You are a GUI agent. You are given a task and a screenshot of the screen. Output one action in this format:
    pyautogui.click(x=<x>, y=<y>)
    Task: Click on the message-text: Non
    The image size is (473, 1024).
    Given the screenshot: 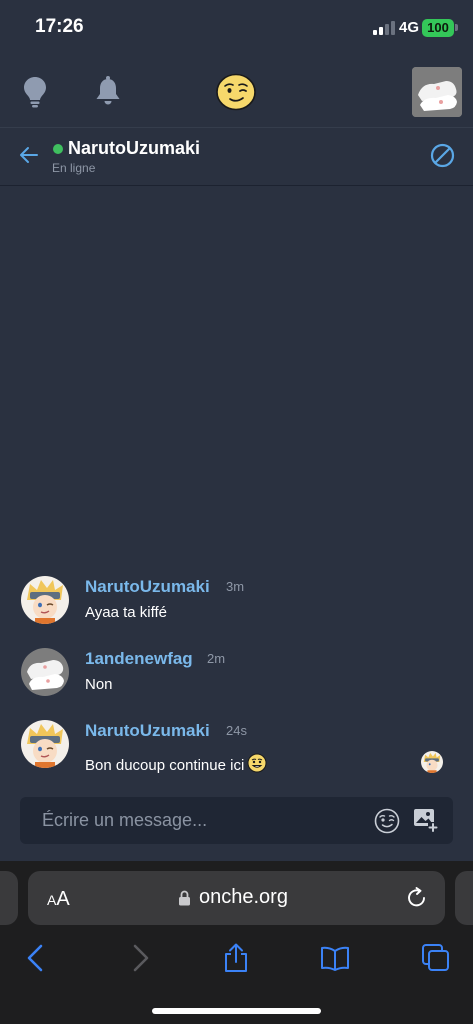 What is the action you would take?
    pyautogui.click(x=99, y=684)
    